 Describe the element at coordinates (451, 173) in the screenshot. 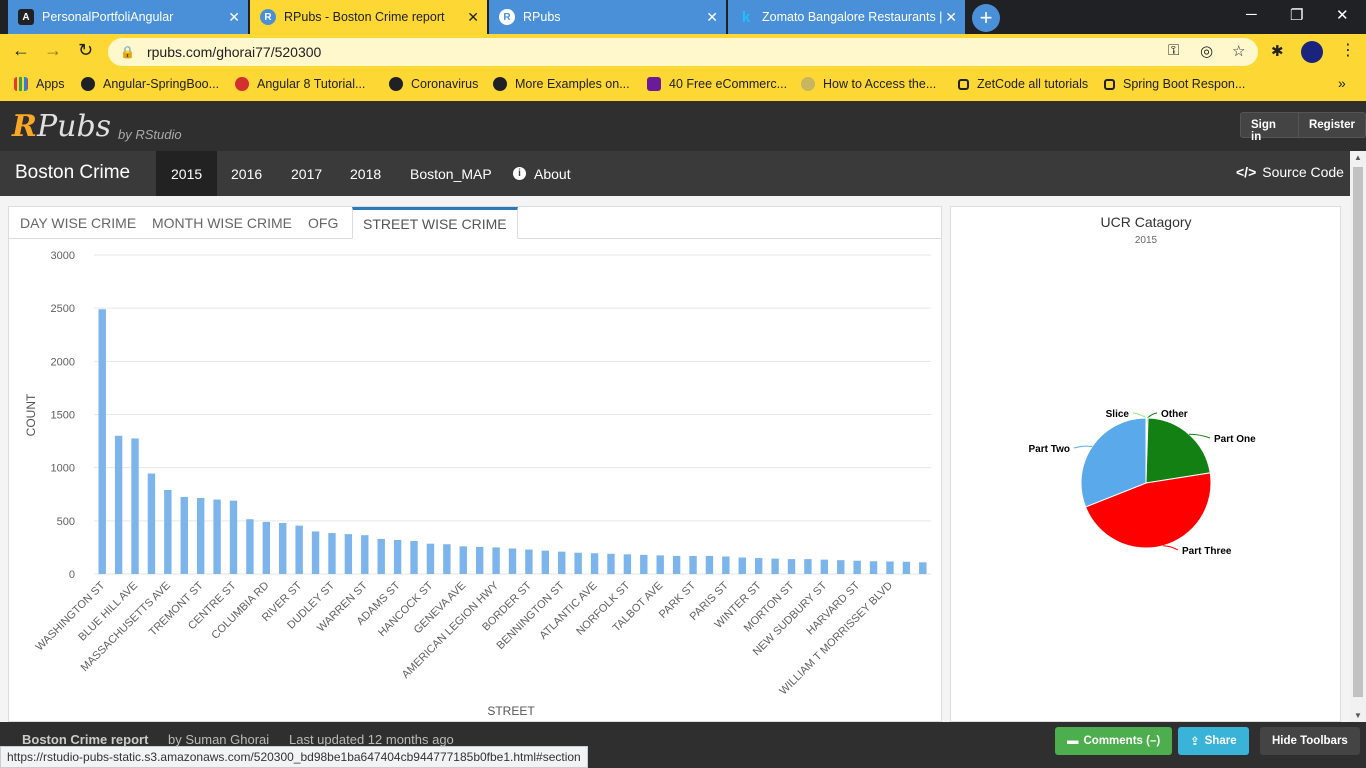

I see `nav-boston-map: Boston_MAP` at that location.